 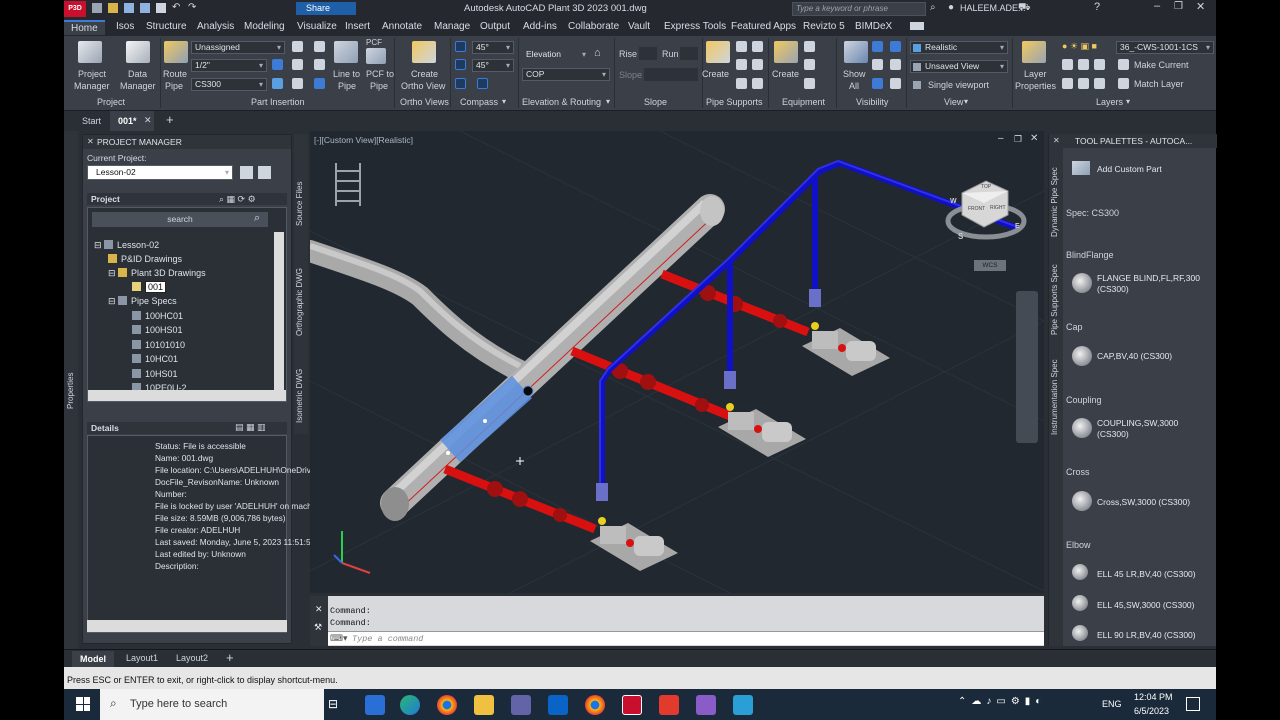 What do you see at coordinates (959, 66) in the screenshot?
I see `named-view-select: Unsaved View` at bounding box center [959, 66].